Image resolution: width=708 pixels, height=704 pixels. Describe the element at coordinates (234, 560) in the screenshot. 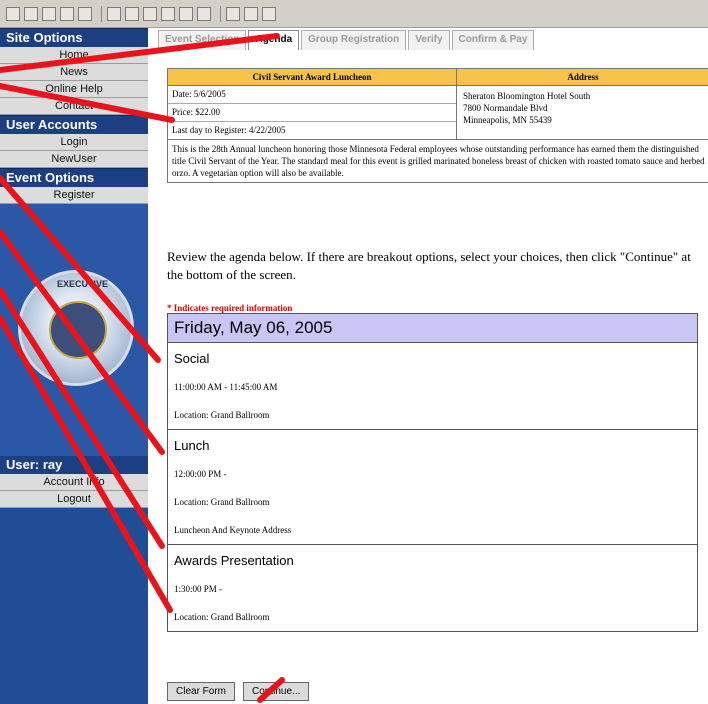

I see `session-title: Awards Presentation` at that location.